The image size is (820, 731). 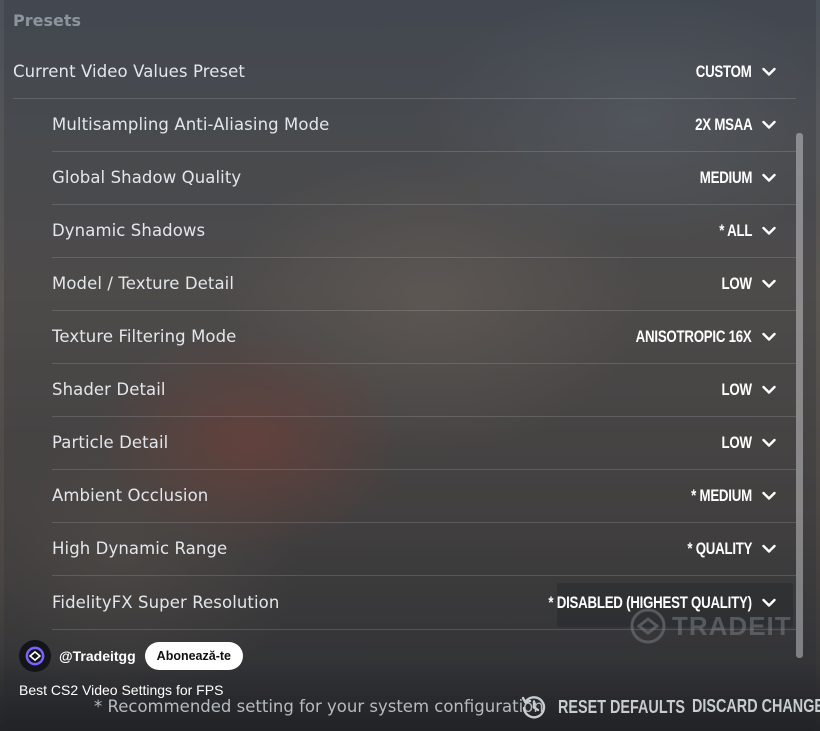 I want to click on preset-label: Current Video Values Preset, so click(x=129, y=71).